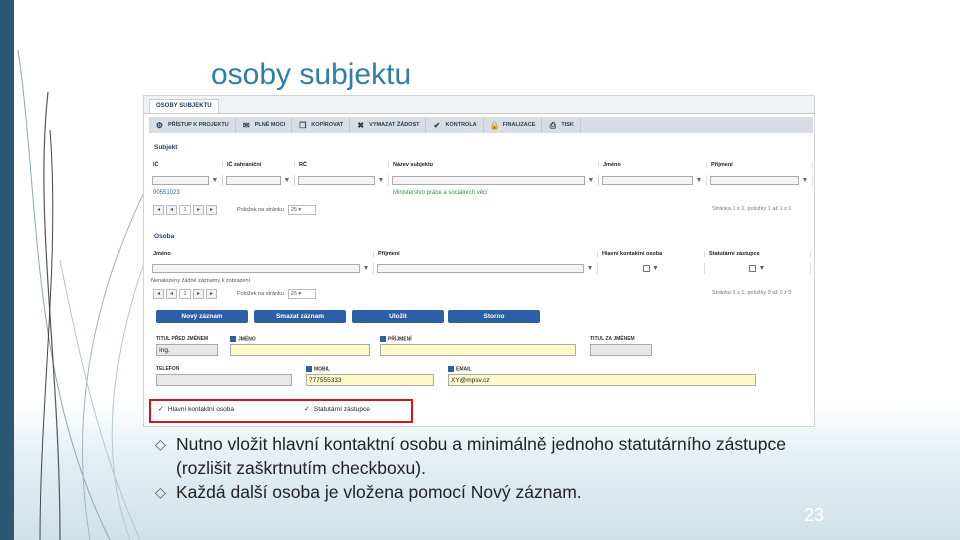 The width and height of the screenshot is (960, 540). What do you see at coordinates (621, 350) in the screenshot?
I see `titul-za-field` at bounding box center [621, 350].